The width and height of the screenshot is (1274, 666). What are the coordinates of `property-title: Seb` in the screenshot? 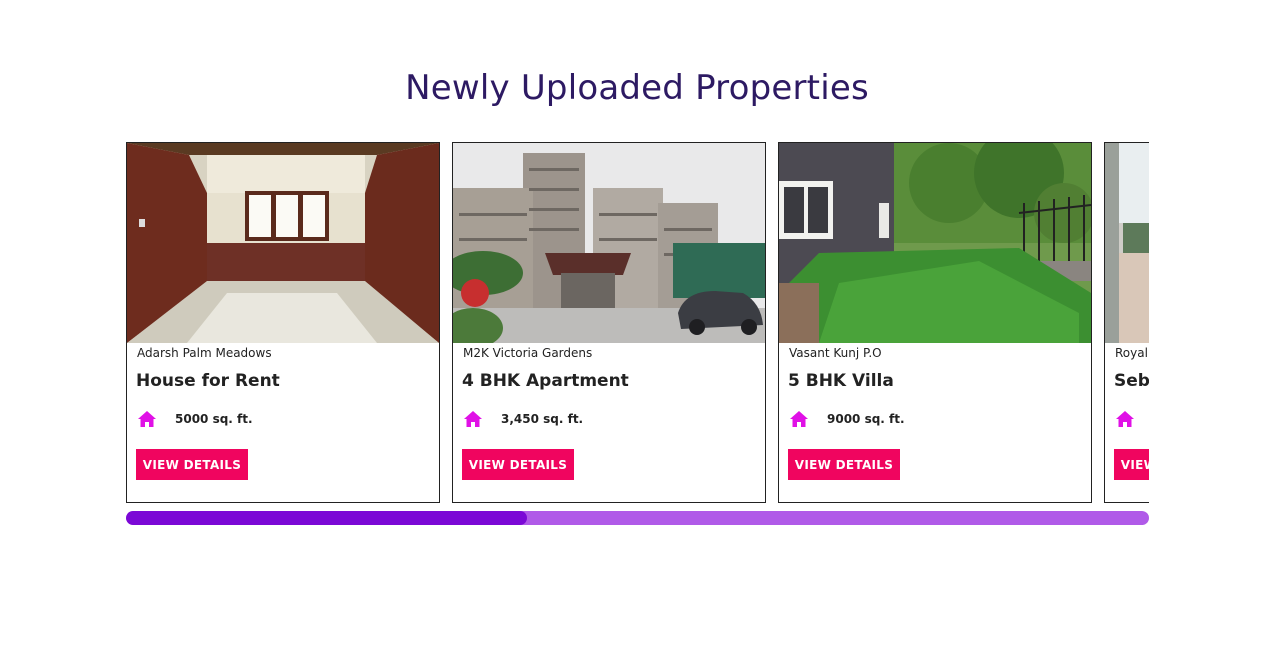 It's located at (1131, 381).